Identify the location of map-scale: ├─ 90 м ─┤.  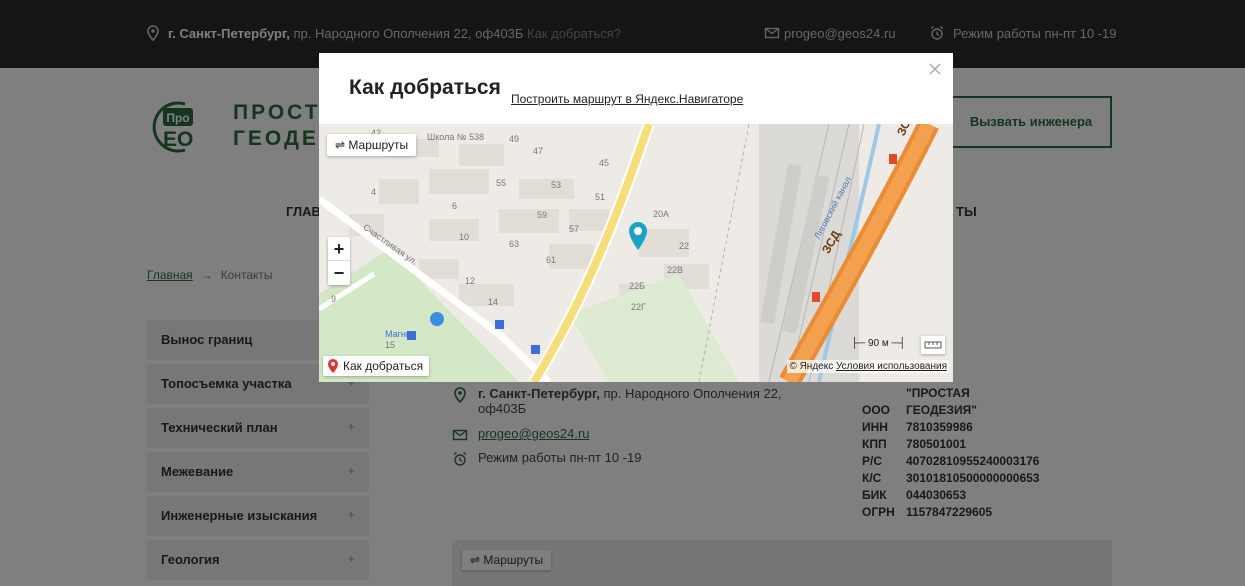
(878, 343).